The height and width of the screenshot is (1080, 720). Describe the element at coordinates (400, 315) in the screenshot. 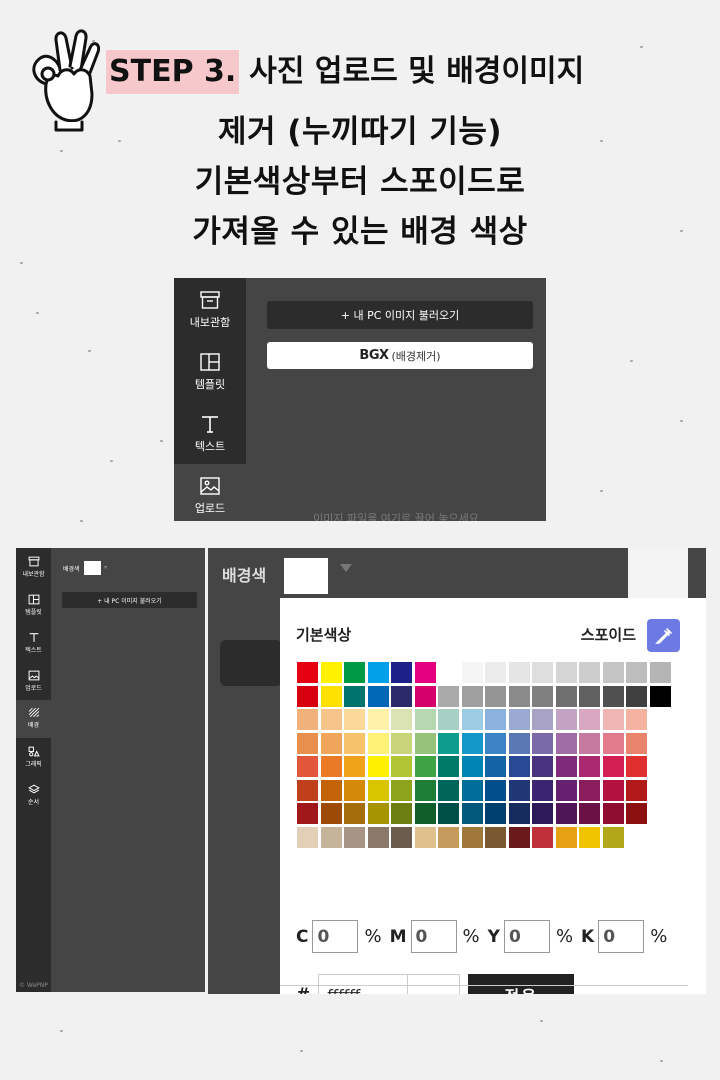

I see `upload-from-pc-button: + 내 PC 이미지 불러오기` at that location.